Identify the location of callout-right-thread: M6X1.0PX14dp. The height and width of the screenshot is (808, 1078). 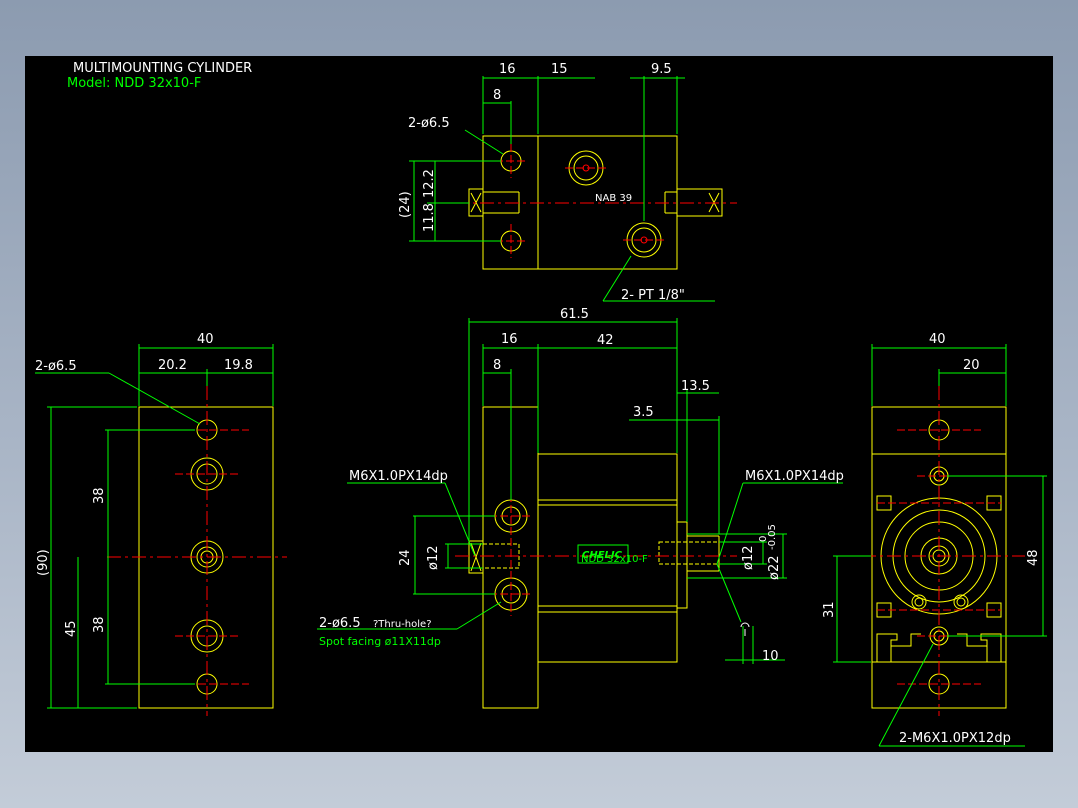
(794, 476).